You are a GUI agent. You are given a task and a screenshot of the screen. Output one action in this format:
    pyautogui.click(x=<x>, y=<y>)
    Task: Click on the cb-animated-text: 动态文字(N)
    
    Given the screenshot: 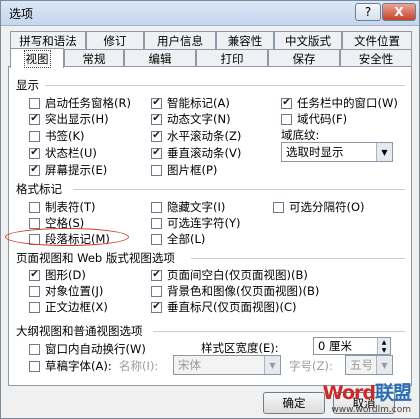 What is the action you would take?
    pyautogui.click(x=191, y=119)
    